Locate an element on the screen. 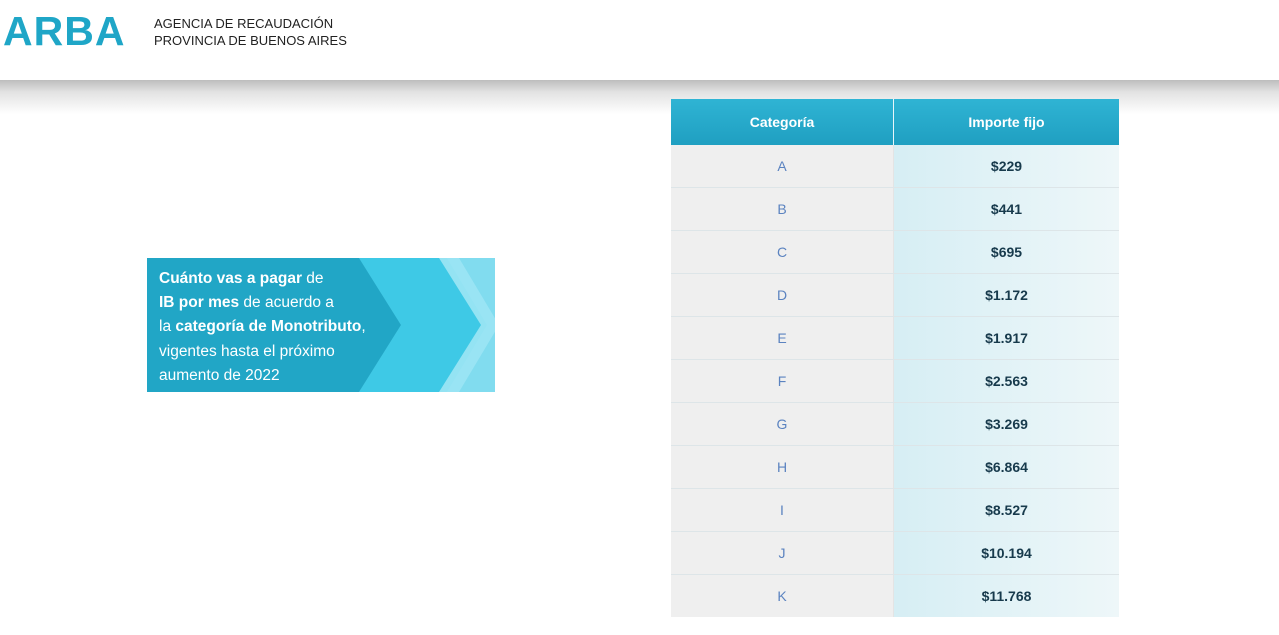  amount-cell: $11.768 is located at coordinates (1006, 596).